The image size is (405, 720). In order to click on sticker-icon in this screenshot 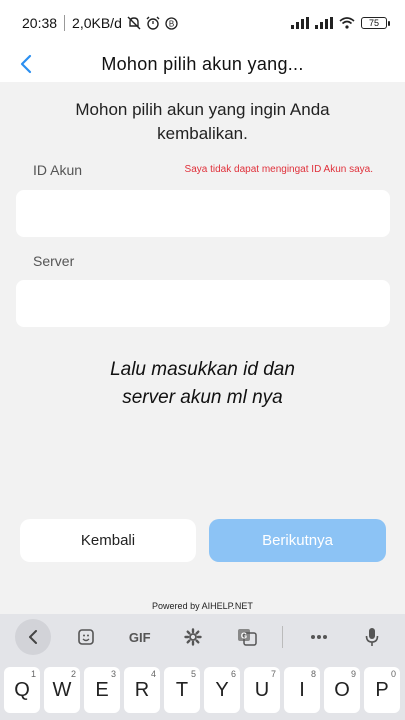, I will do `click(86, 637)`.